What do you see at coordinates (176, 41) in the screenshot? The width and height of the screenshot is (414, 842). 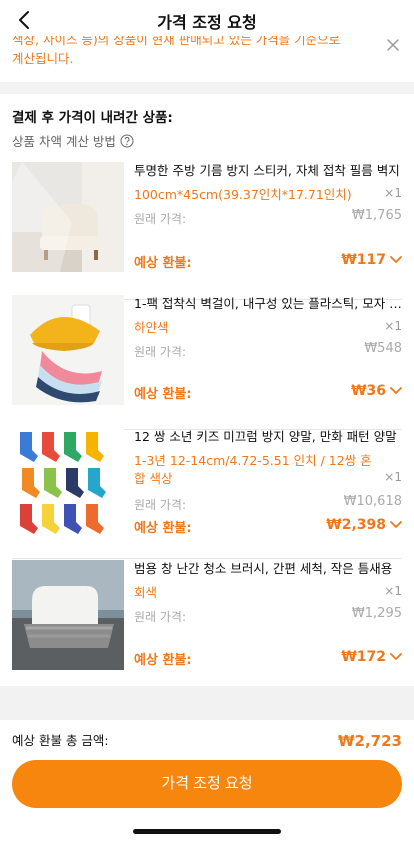 I see `notice-line-1: 색상, 사이즈 등)의 상품이 현재 판매되고 있는 가격을 기준으로` at bounding box center [176, 41].